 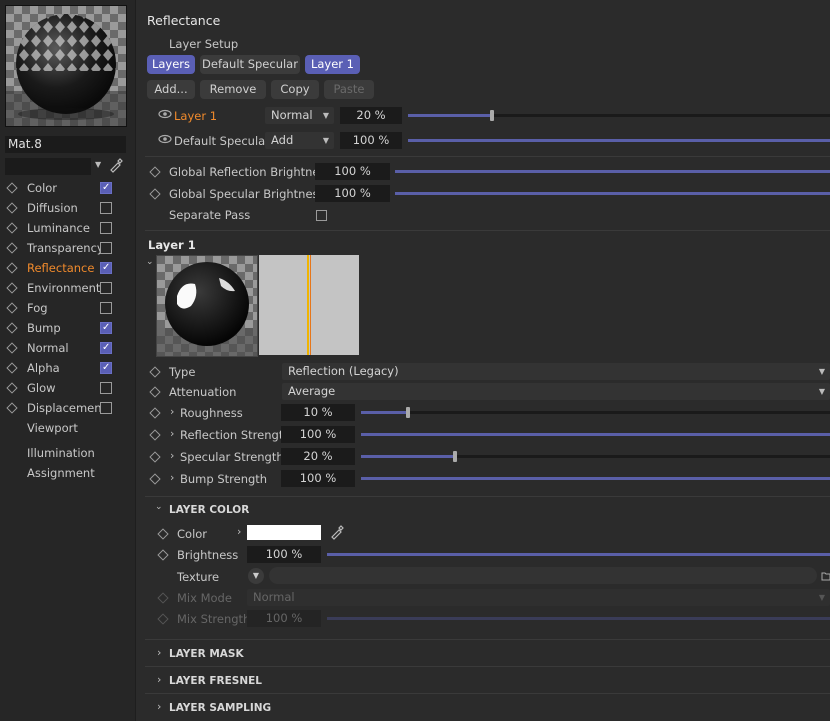 I want to click on layer-sampling-header: LAYER SAMPLING, so click(x=220, y=708).